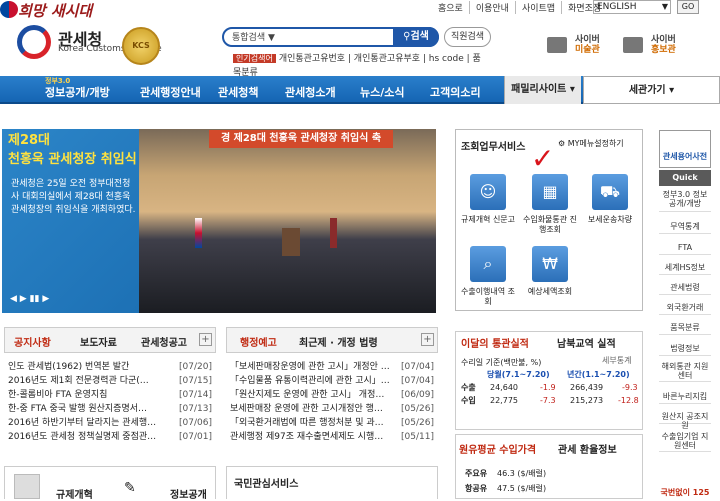  I want to click on kcs-logo, so click(37, 45).